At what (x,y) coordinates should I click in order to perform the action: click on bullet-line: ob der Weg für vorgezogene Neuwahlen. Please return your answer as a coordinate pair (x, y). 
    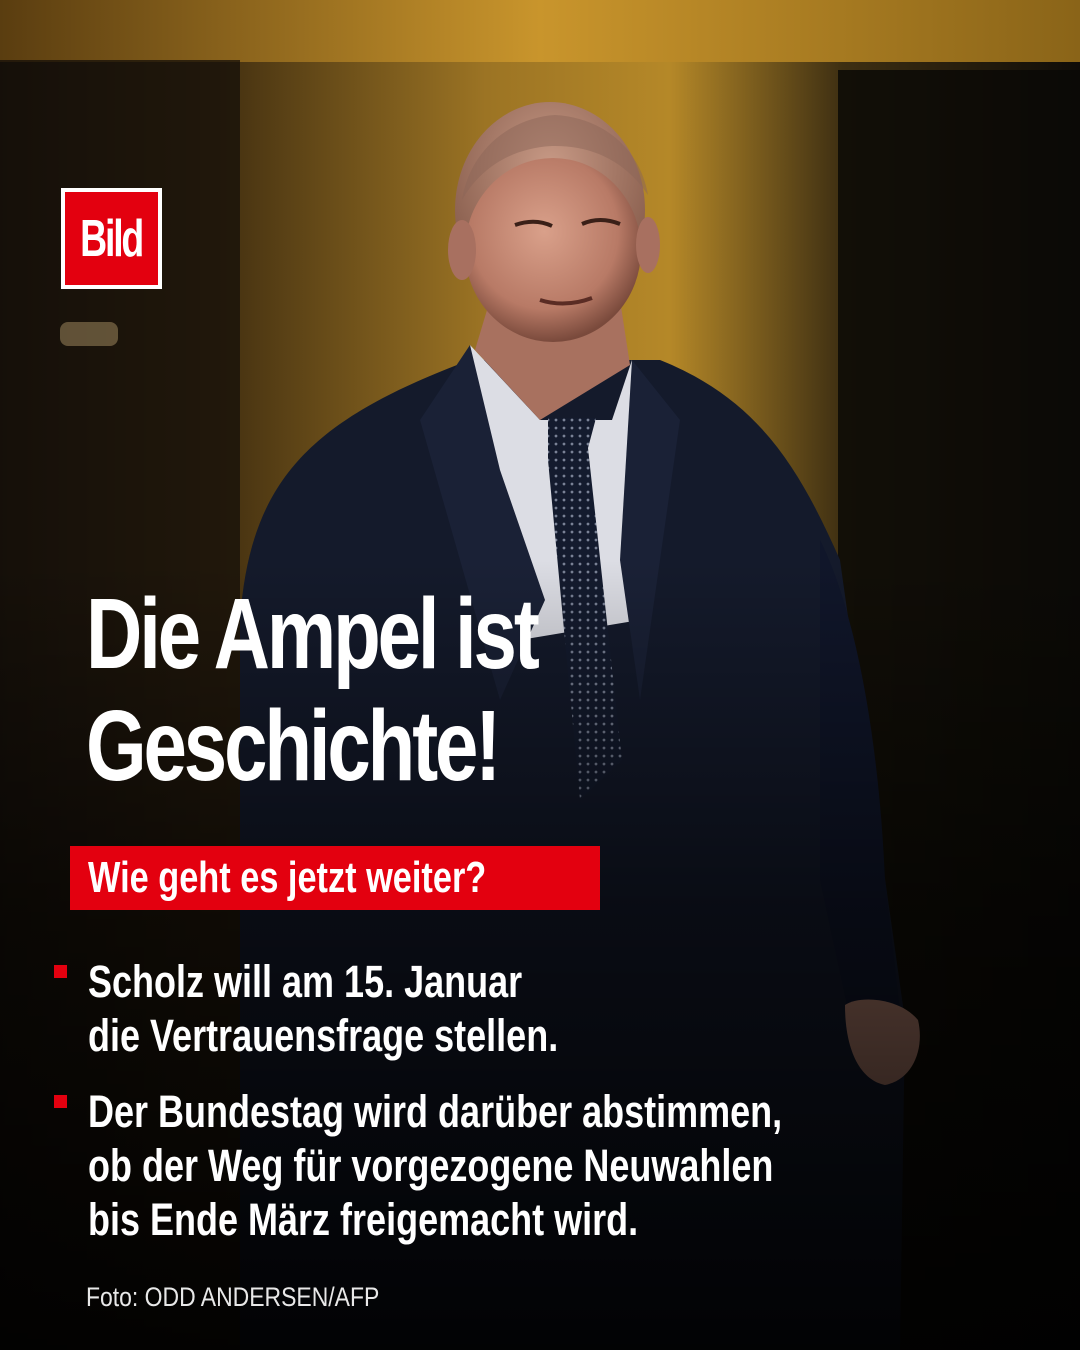
    Looking at the image, I should click on (431, 1165).